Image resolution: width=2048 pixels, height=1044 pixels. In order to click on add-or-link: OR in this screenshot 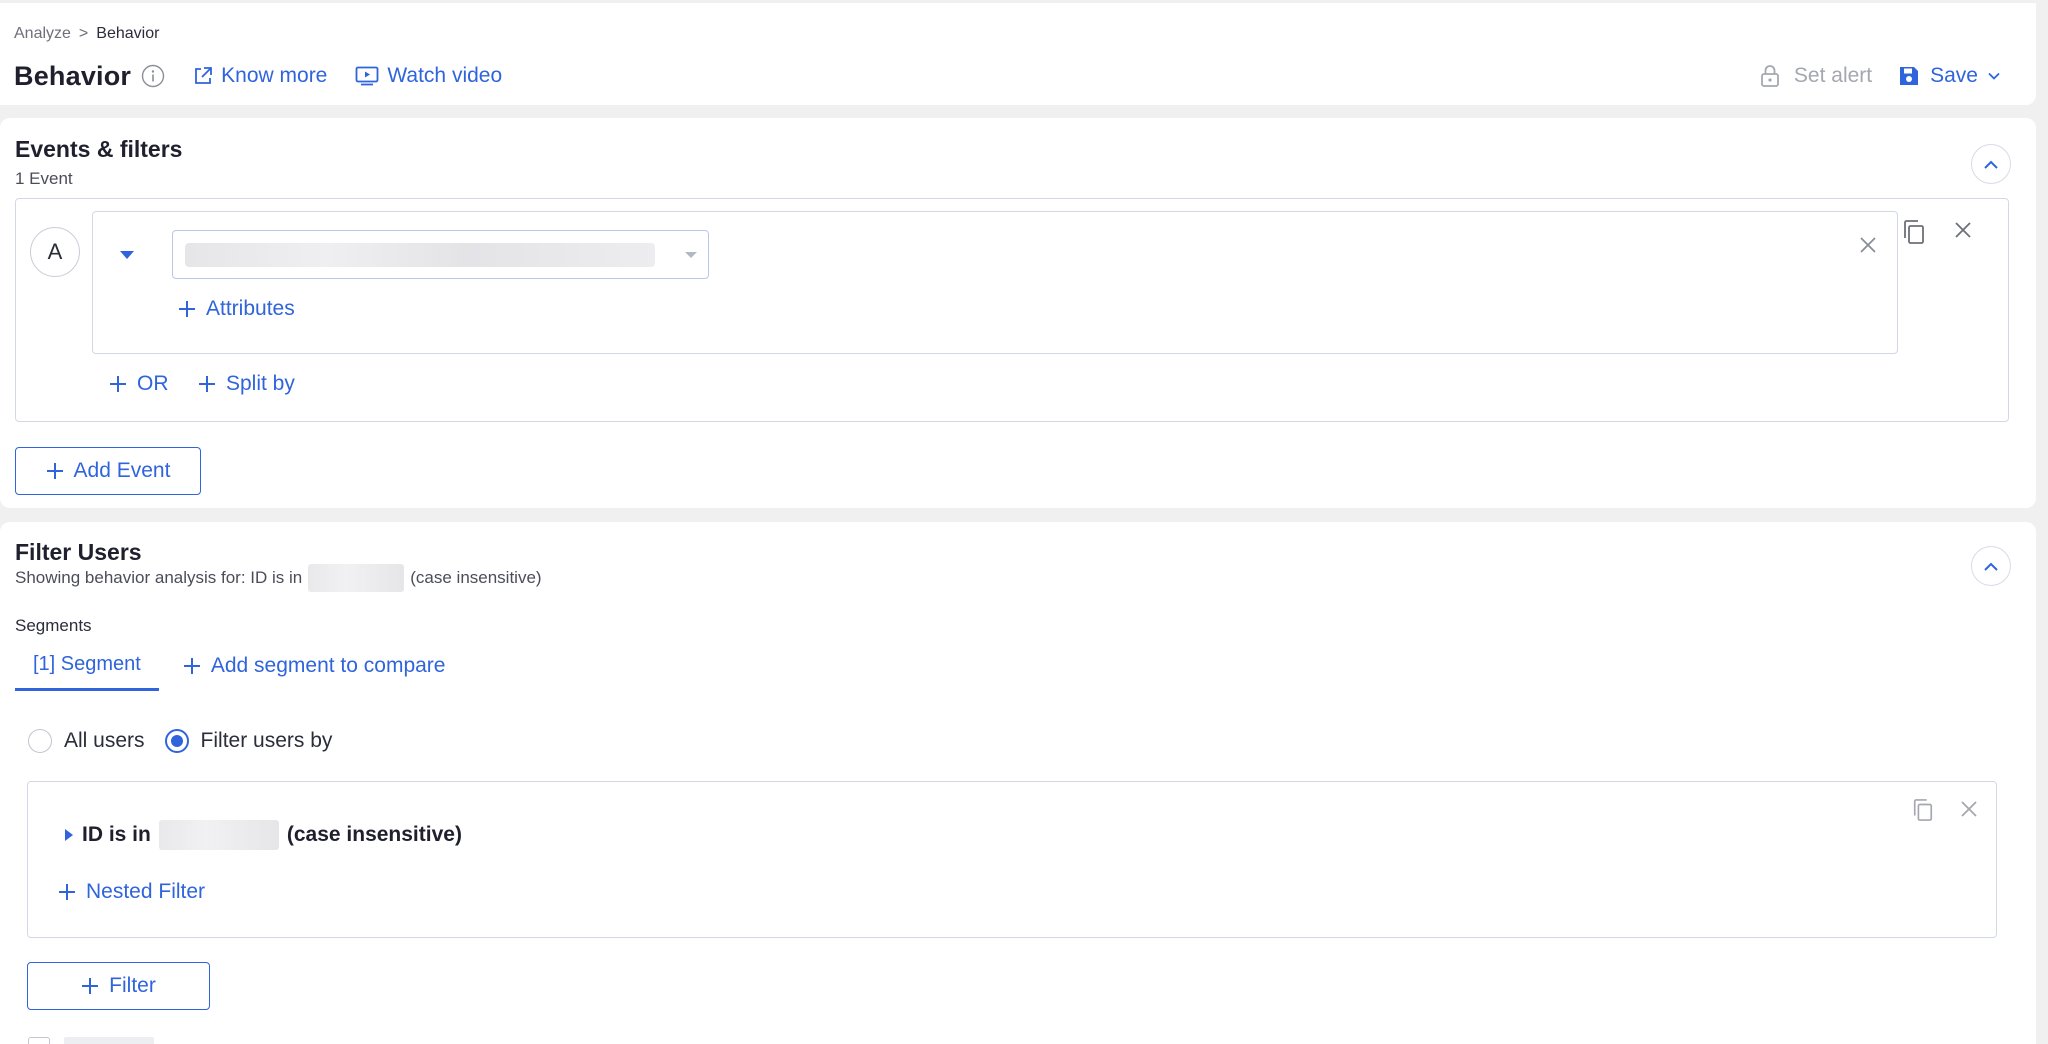, I will do `click(139, 384)`.